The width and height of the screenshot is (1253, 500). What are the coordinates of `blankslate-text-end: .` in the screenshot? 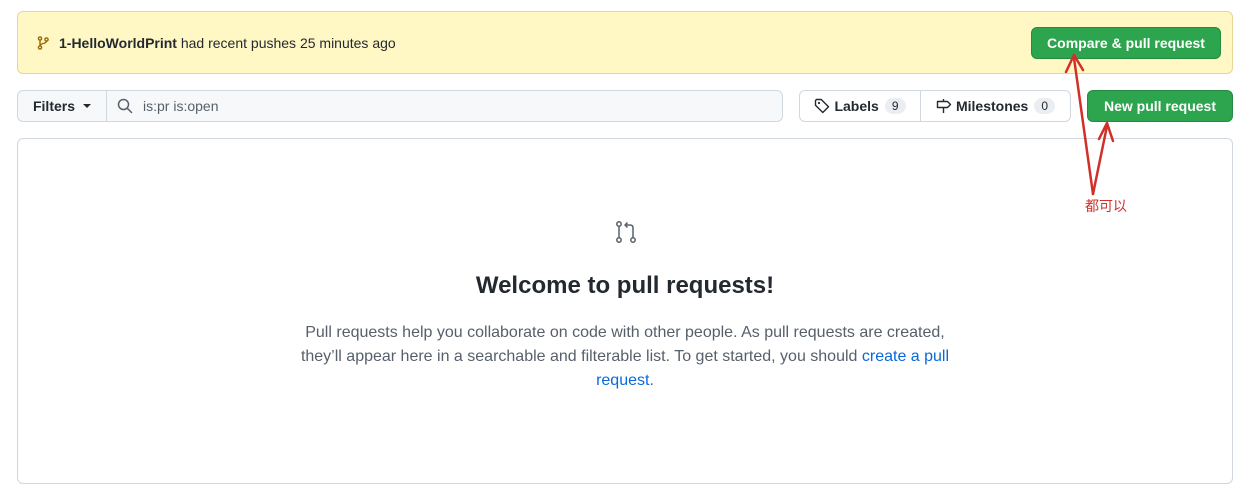 It's located at (651, 380).